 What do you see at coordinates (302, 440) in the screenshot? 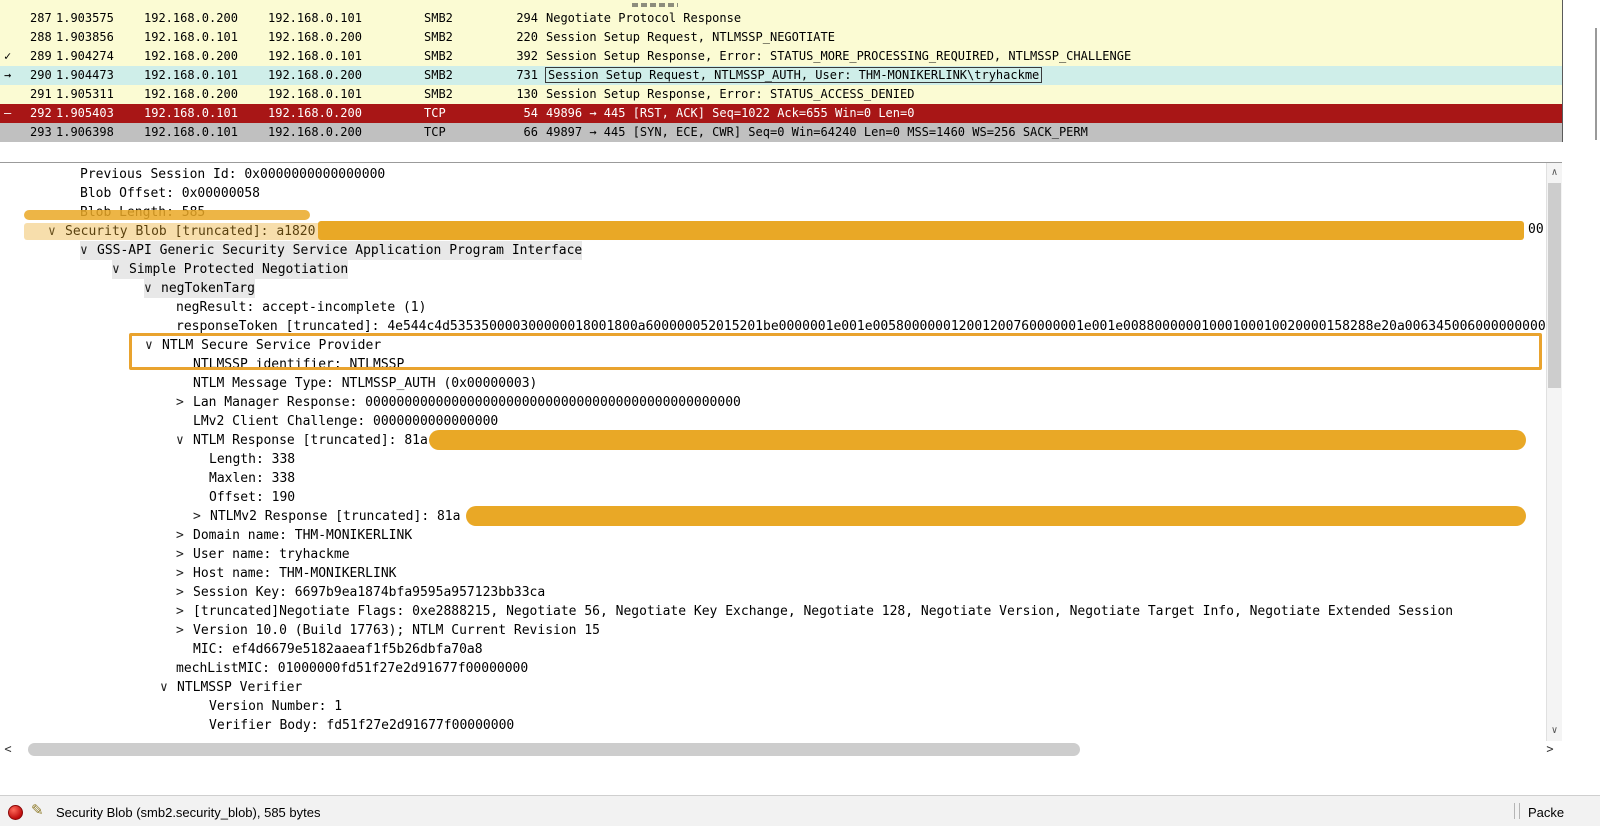
I see `tree-row-content: ∨ NTLM Response [truncated]: 81a` at bounding box center [302, 440].